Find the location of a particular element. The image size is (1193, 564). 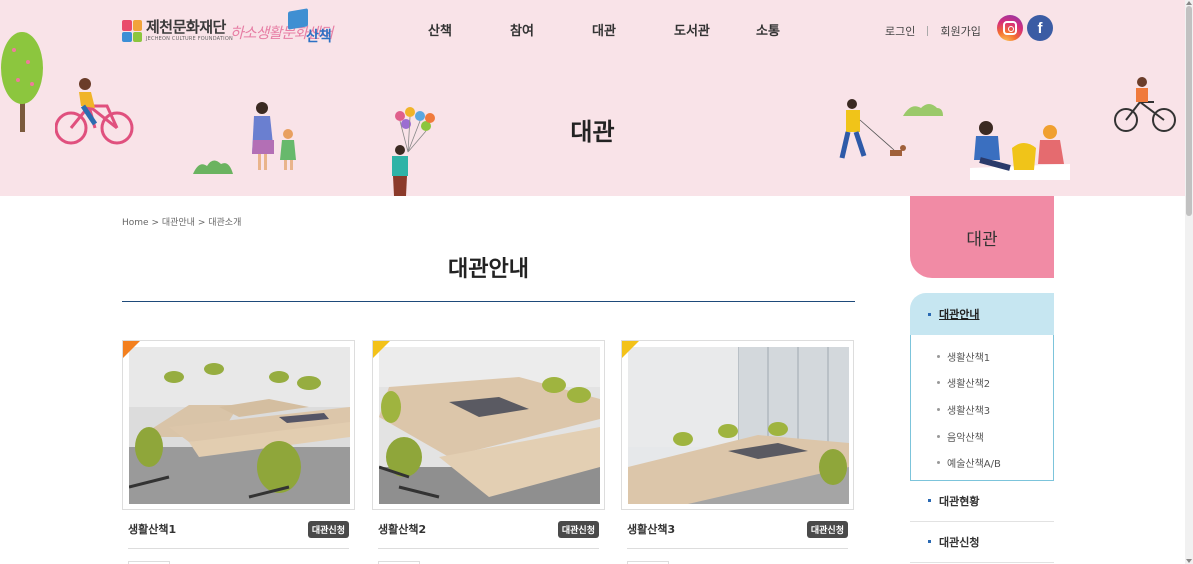

sidebar-item-rental-status: 대관현황 is located at coordinates (982, 501).